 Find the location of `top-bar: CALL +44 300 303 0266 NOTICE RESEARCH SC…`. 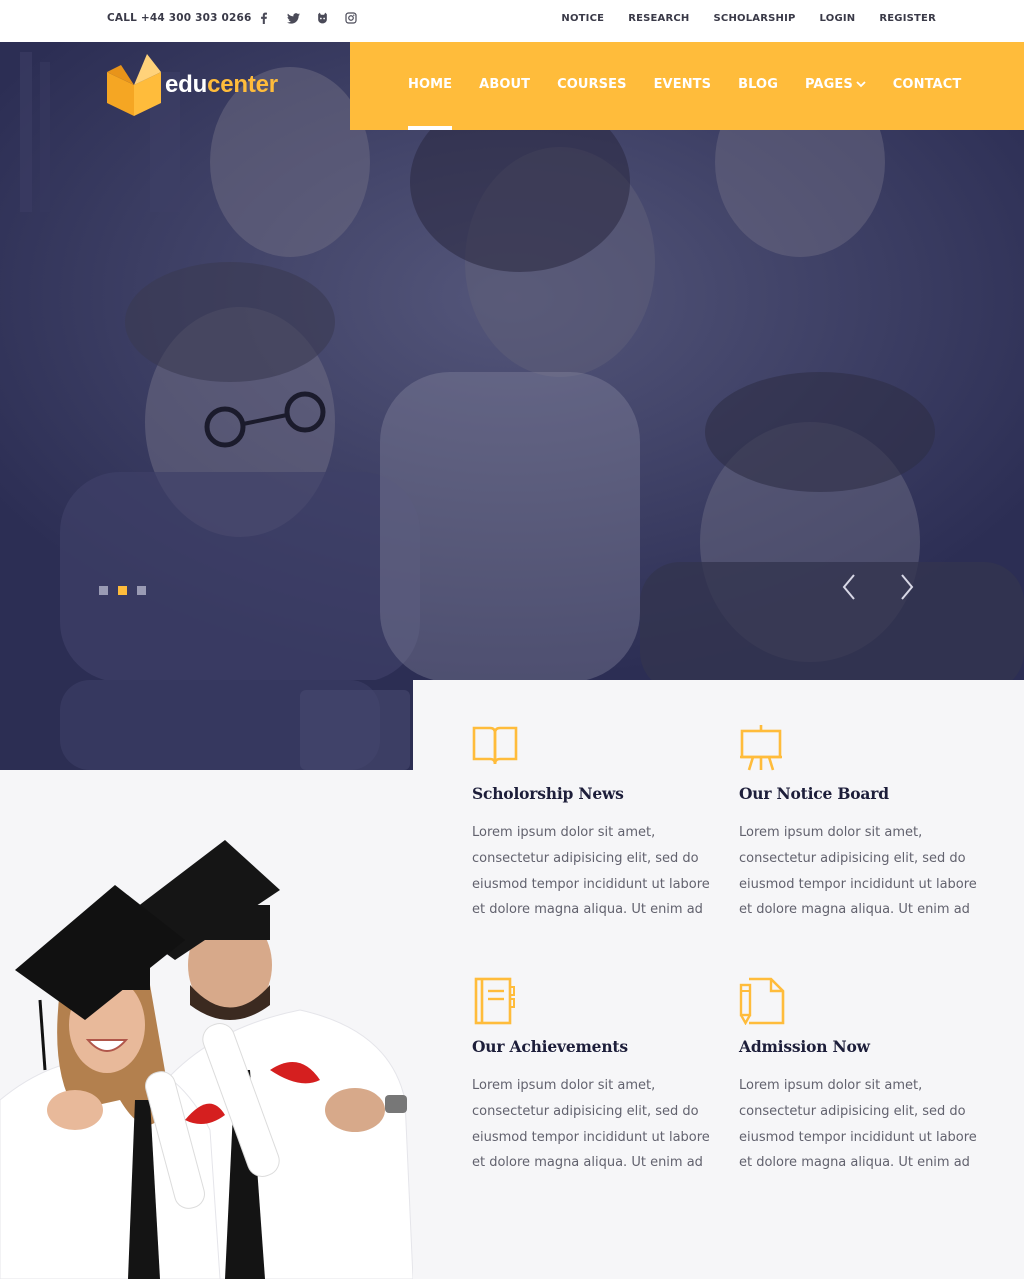

top-bar: CALL +44 300 303 0266 NOTICE RESEARCH SC… is located at coordinates (512, 21).